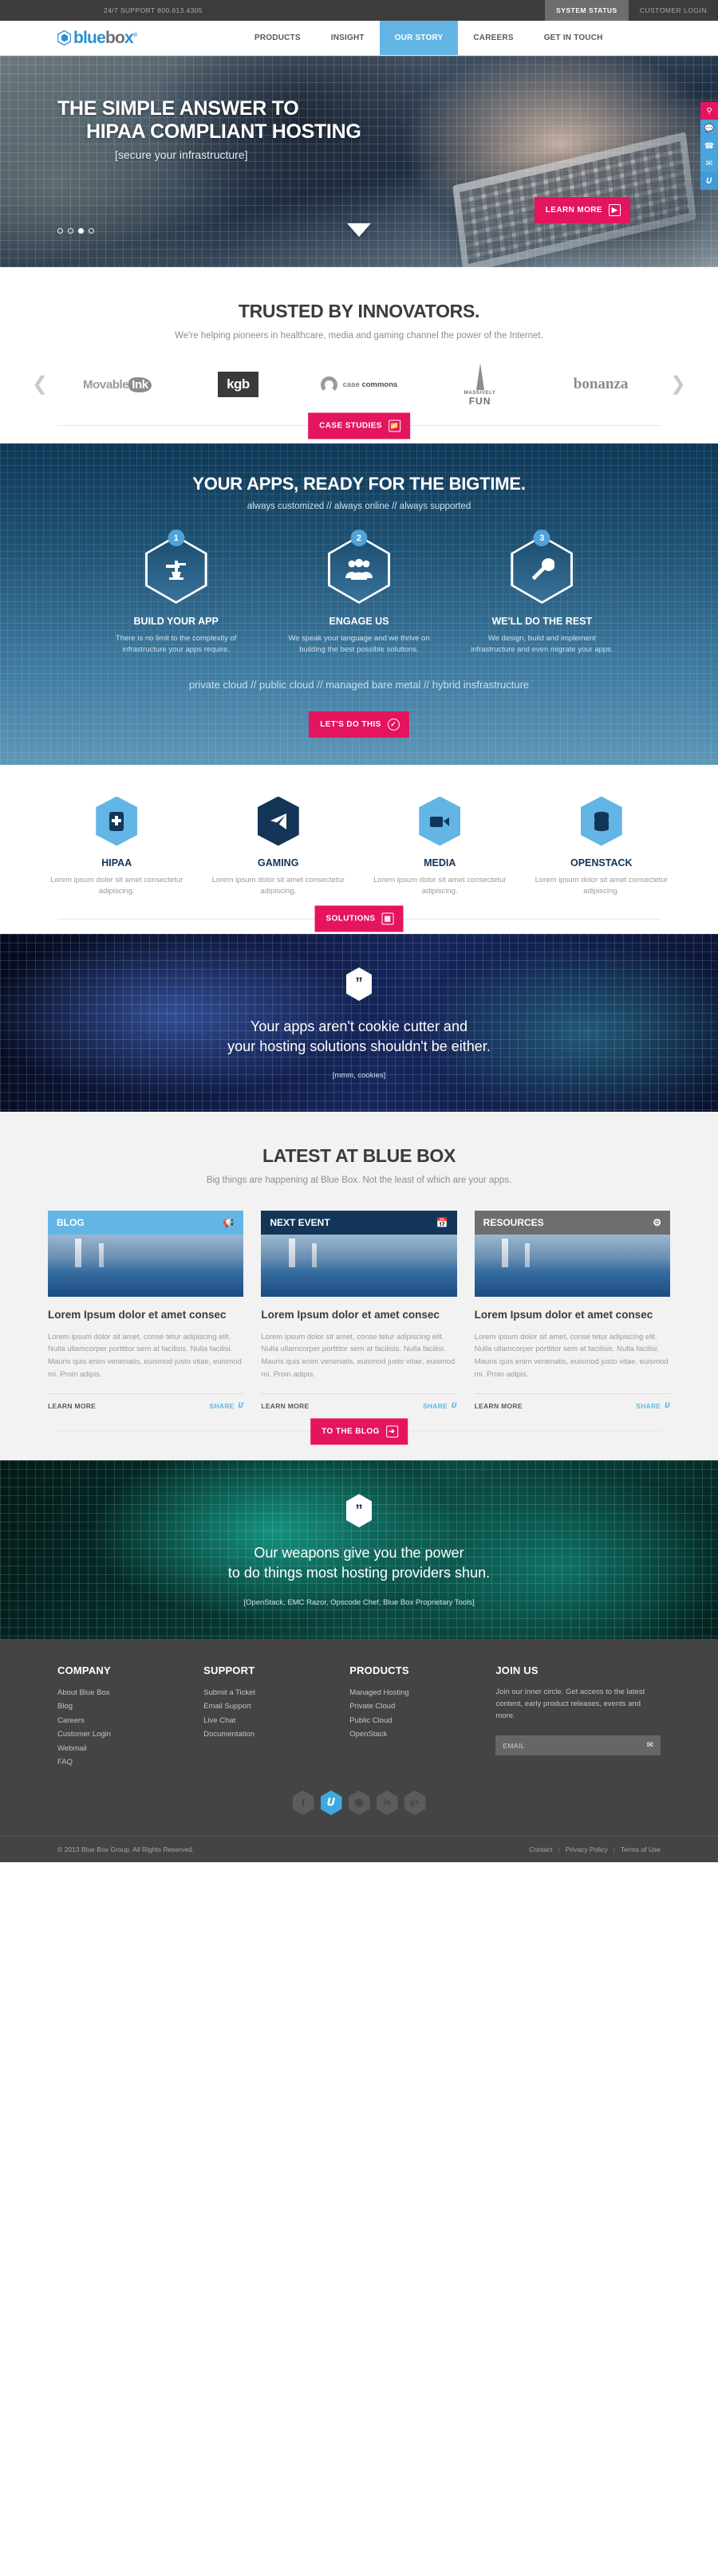 The image size is (718, 2576). Describe the element at coordinates (582, 210) in the screenshot. I see `hero-learn-more-button: LEARN MORE ▶` at that location.